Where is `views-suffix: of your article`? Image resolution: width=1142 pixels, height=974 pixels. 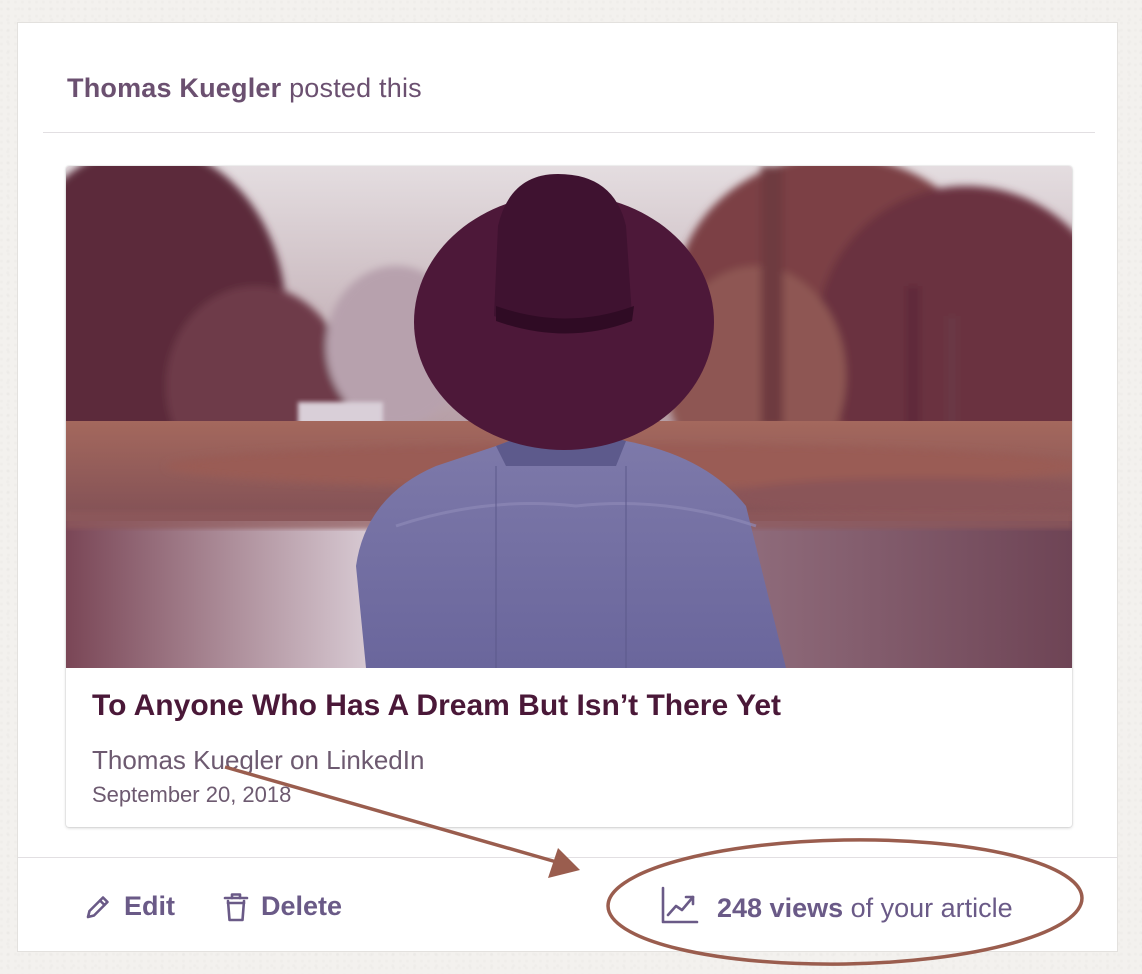
views-suffix: of your article is located at coordinates (931, 908).